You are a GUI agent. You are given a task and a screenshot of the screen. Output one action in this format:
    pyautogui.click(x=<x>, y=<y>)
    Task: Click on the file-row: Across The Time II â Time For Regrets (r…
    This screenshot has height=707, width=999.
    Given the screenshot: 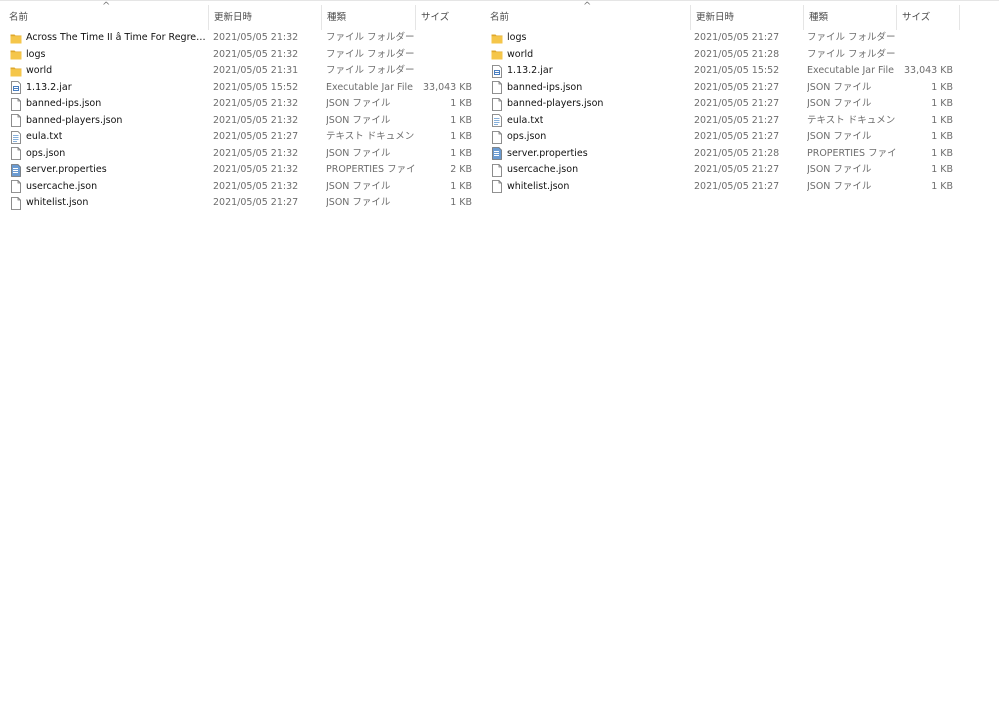 What is the action you would take?
    pyautogui.click(x=242, y=38)
    